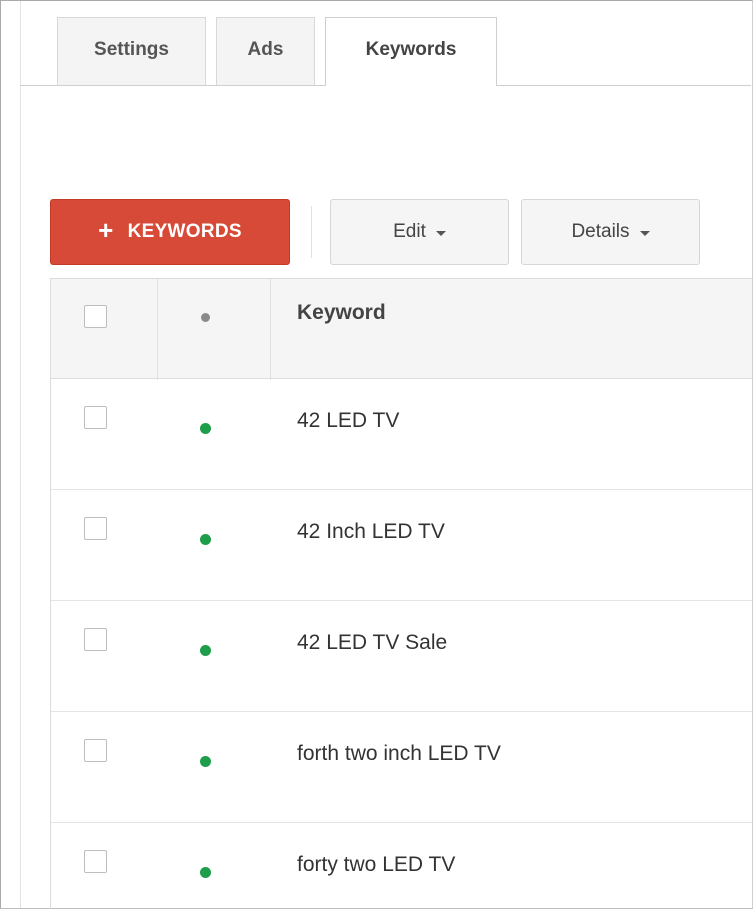  Describe the element at coordinates (348, 421) in the screenshot. I see `keyword-text: 42 LED TV` at that location.